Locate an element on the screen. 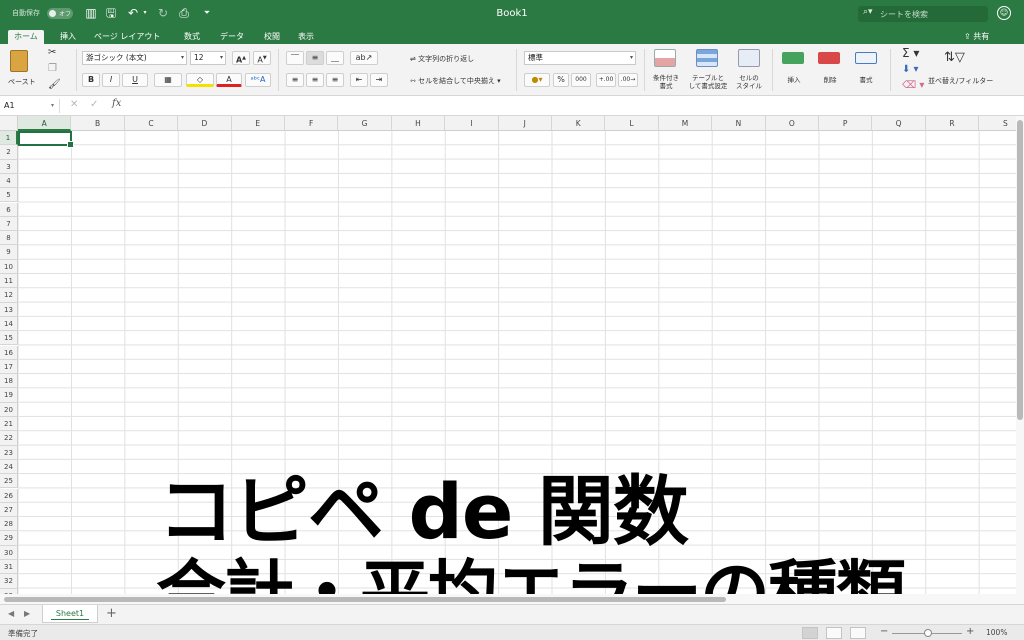 The width and height of the screenshot is (1024, 640). add-sheet-icon: + is located at coordinates (111, 614).